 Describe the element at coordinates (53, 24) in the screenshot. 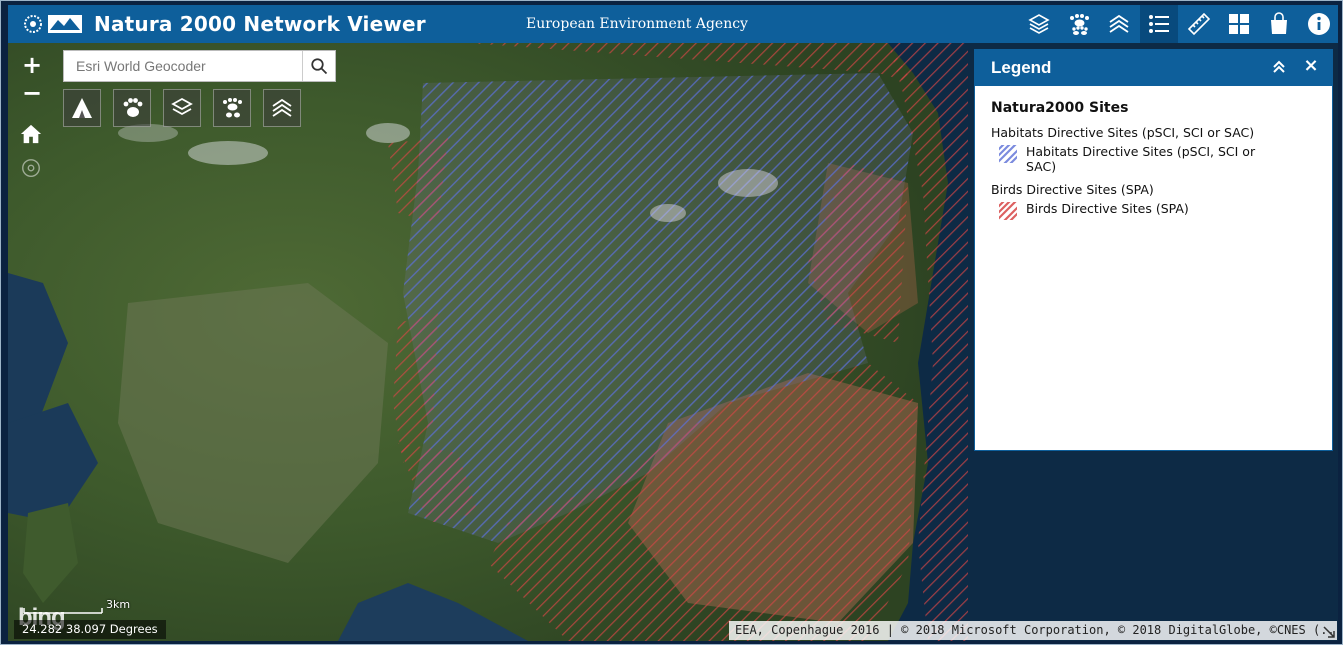

I see `eea-logo` at that location.